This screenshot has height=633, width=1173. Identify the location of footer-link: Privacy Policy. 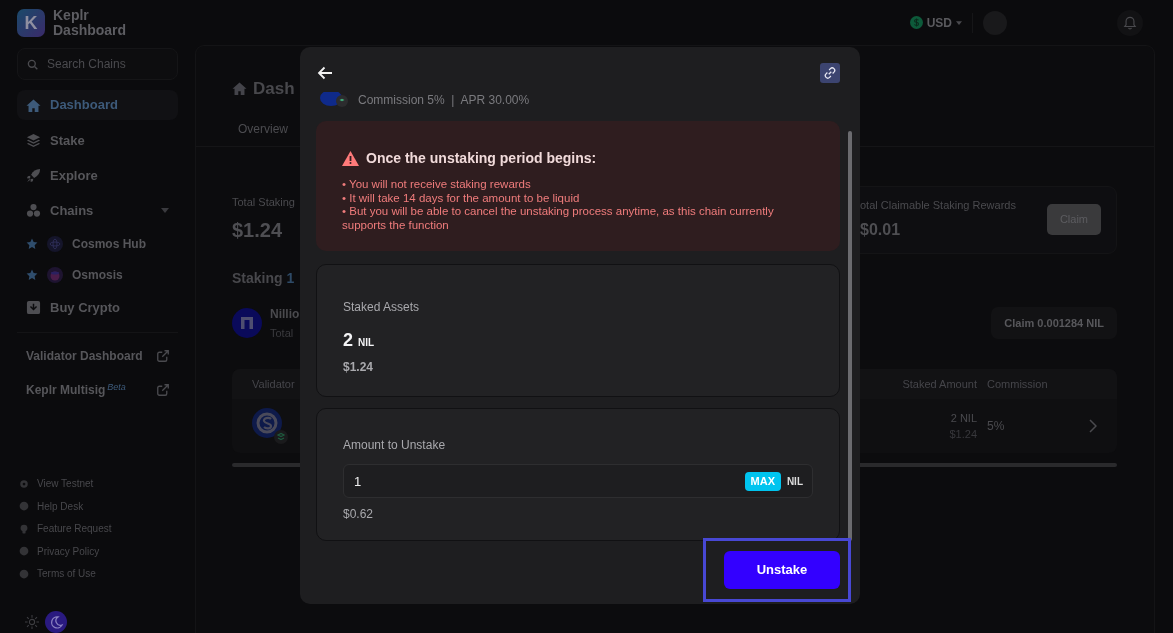
(68, 551).